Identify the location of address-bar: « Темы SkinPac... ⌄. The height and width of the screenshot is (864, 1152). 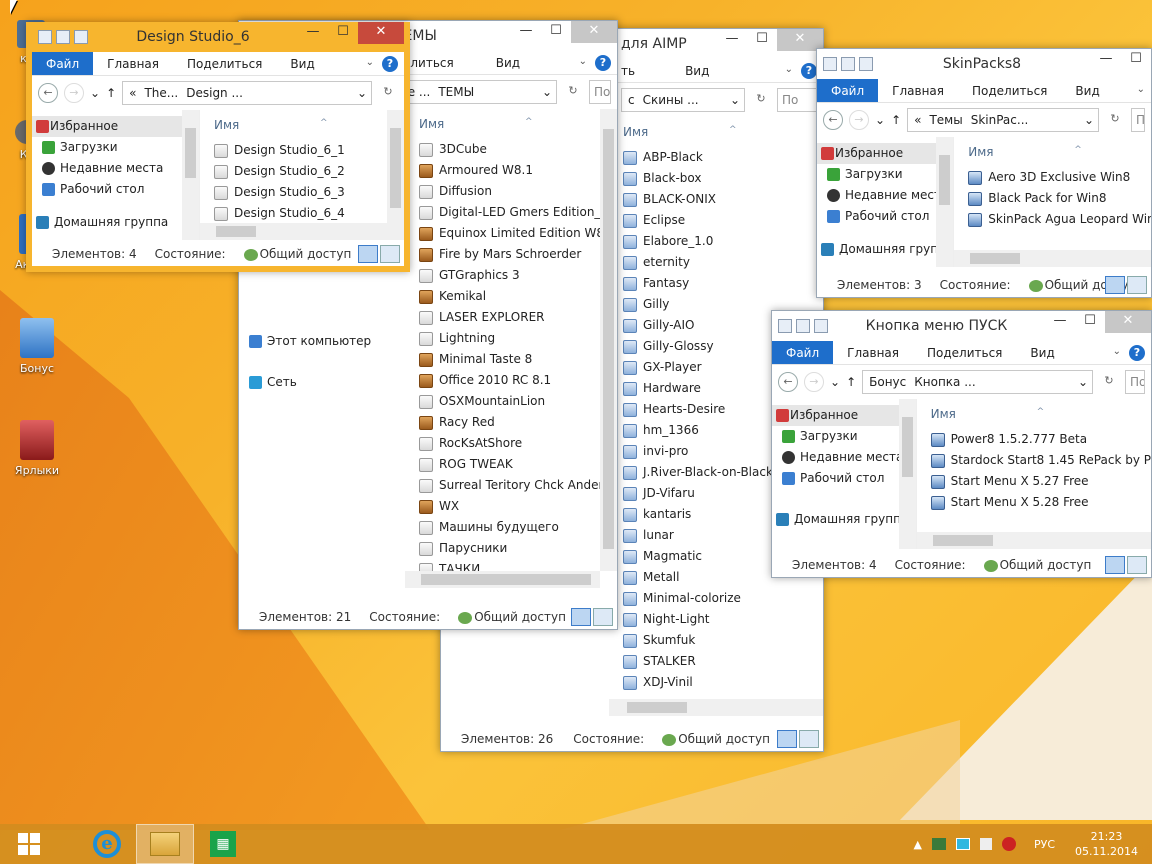
(1003, 120).